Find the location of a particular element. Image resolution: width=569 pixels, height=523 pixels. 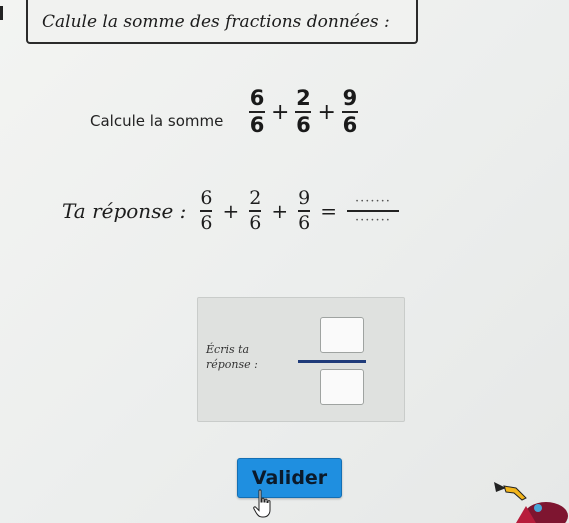

mascot-icon is located at coordinates (531, 502).